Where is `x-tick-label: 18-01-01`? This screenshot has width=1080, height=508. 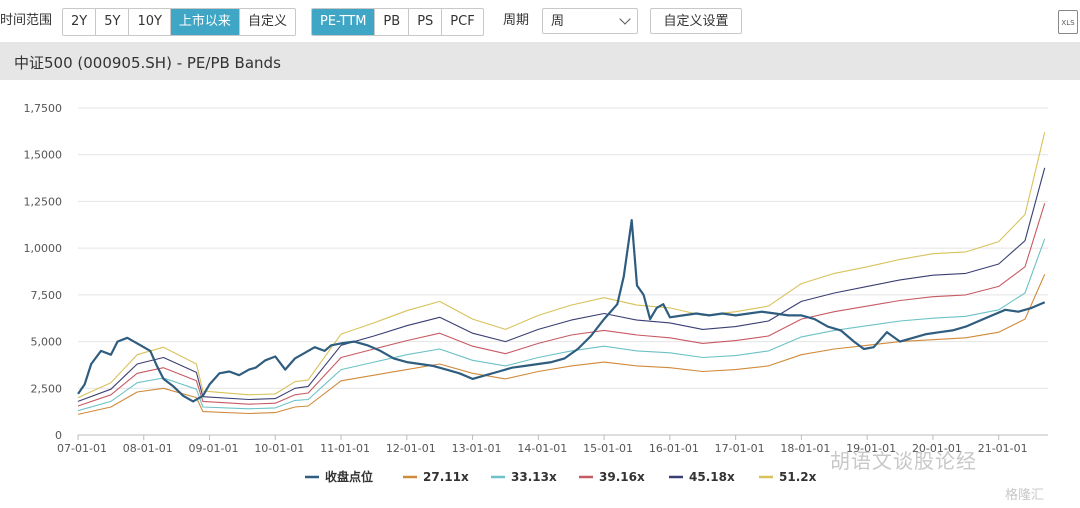
x-tick-label: 18-01-01 is located at coordinates (805, 448).